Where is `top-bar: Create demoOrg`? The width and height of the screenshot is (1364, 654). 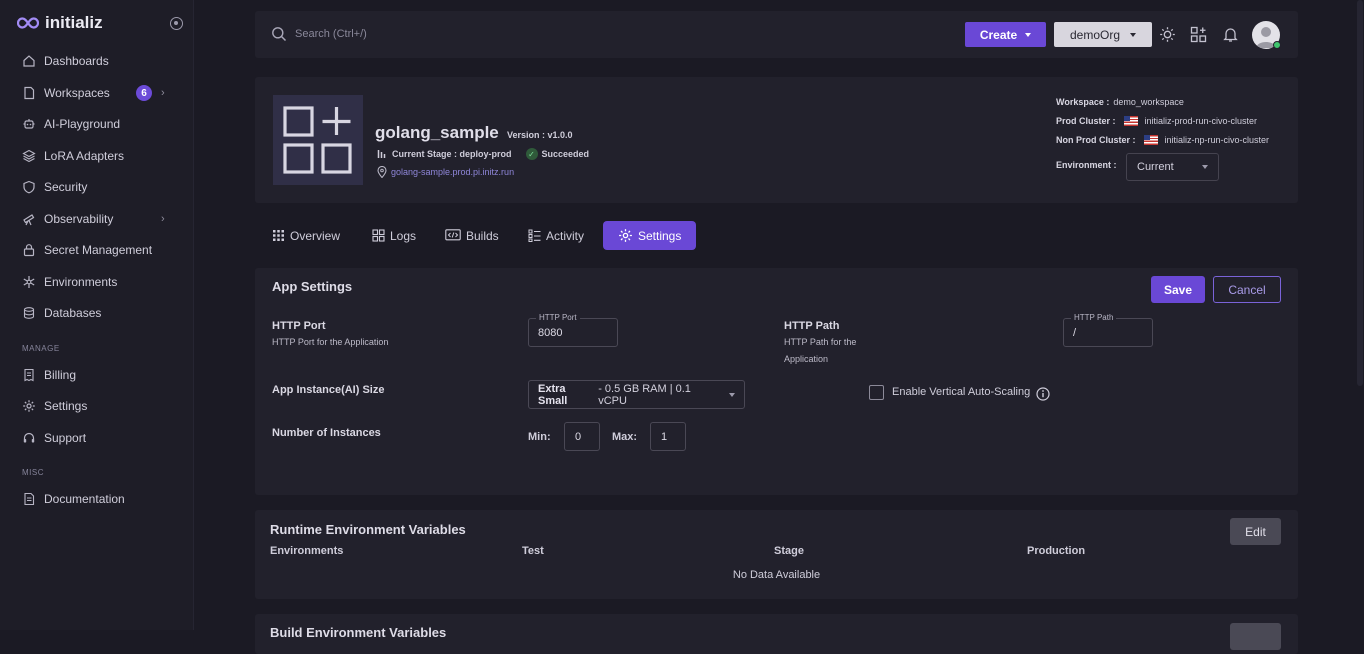 top-bar: Create demoOrg is located at coordinates (776, 34).